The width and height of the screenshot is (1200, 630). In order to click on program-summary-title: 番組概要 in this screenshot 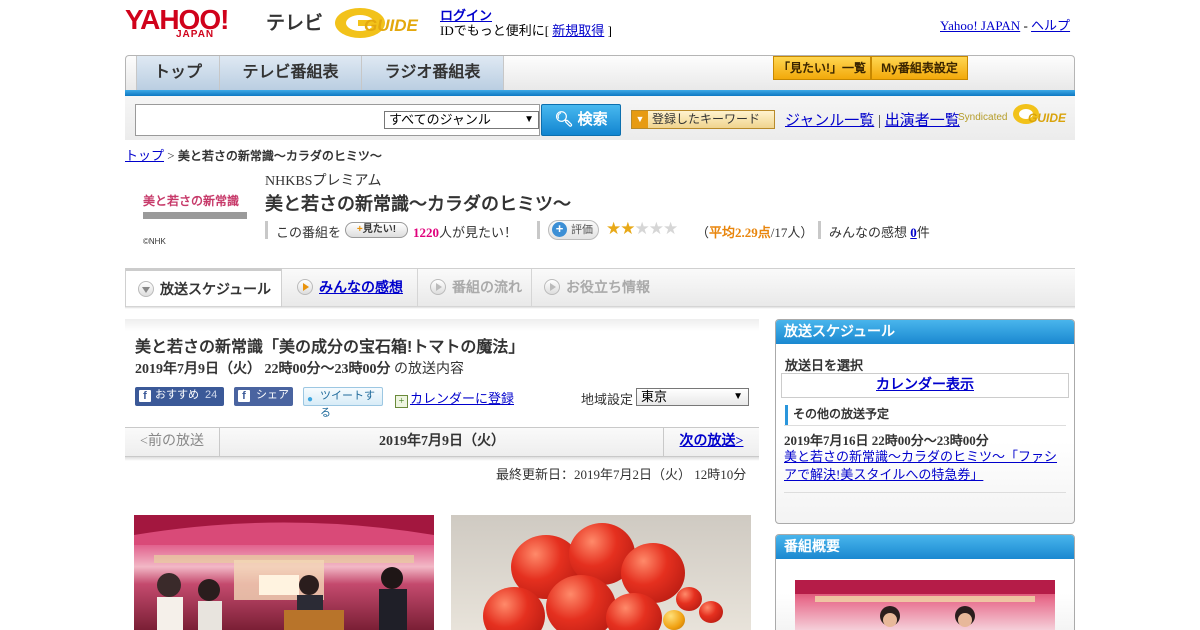, I will do `click(925, 547)`.